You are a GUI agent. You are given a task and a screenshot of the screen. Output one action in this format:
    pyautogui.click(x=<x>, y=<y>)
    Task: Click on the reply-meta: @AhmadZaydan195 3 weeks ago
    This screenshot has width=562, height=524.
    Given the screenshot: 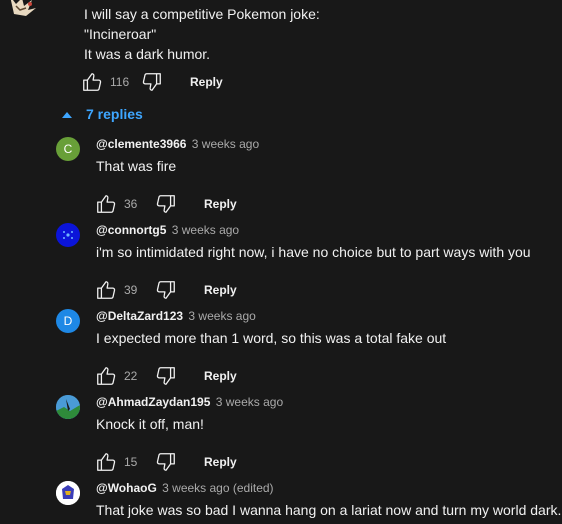 What is the action you would take?
    pyautogui.click(x=189, y=402)
    